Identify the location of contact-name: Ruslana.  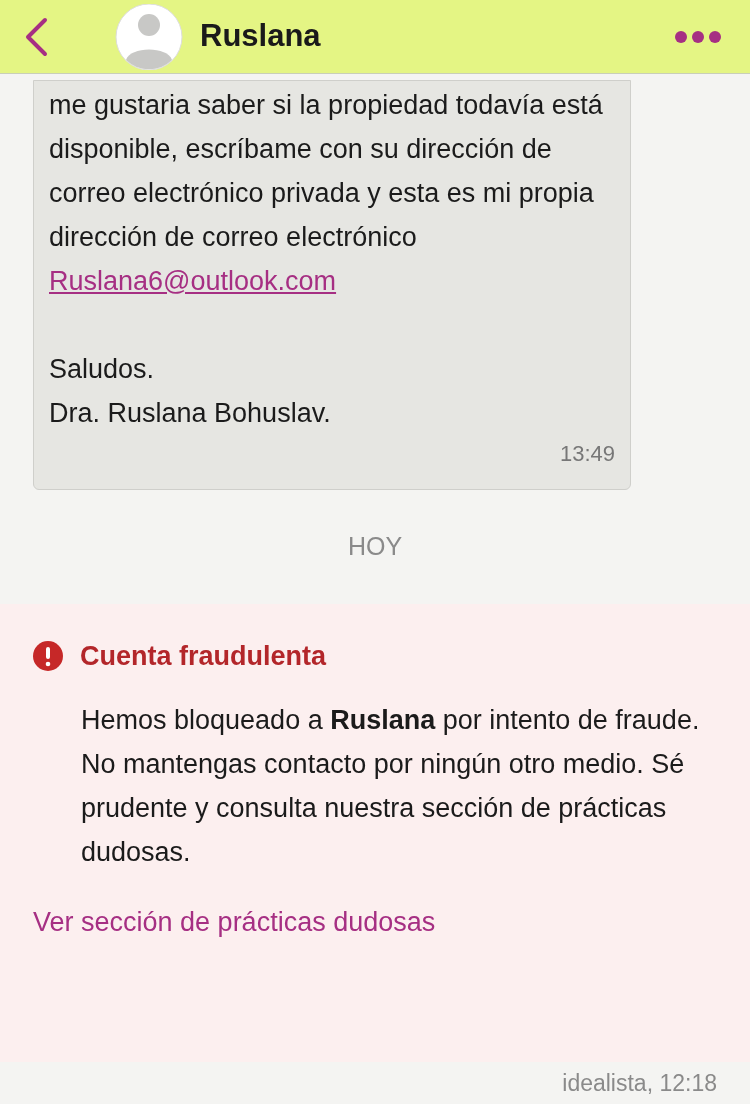
(261, 36).